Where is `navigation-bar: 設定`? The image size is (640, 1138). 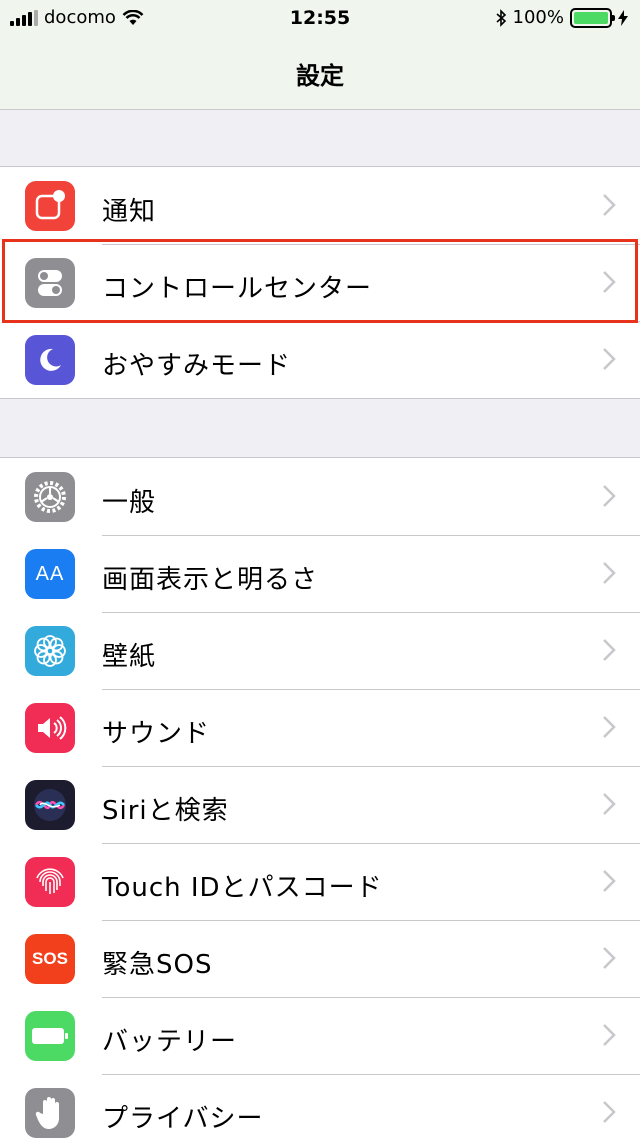 navigation-bar: 設定 is located at coordinates (320, 75).